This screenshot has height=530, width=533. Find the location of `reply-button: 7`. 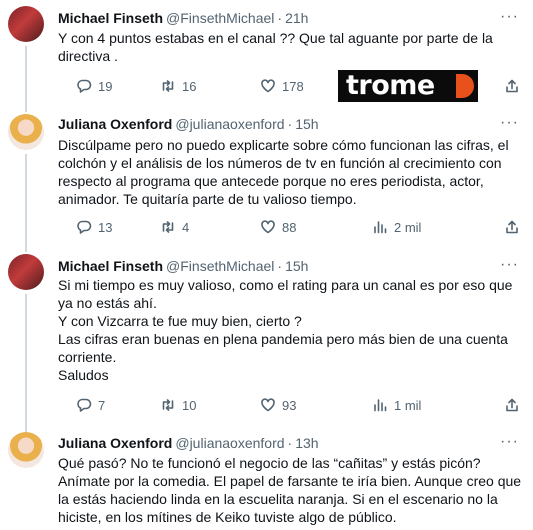

reply-button: 7 is located at coordinates (90, 405).